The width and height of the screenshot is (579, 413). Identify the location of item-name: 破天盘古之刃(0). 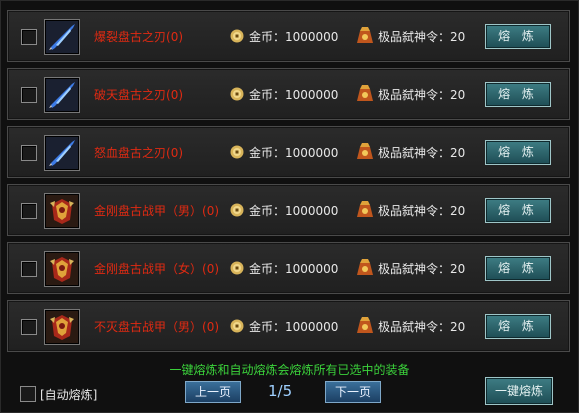
(139, 95).